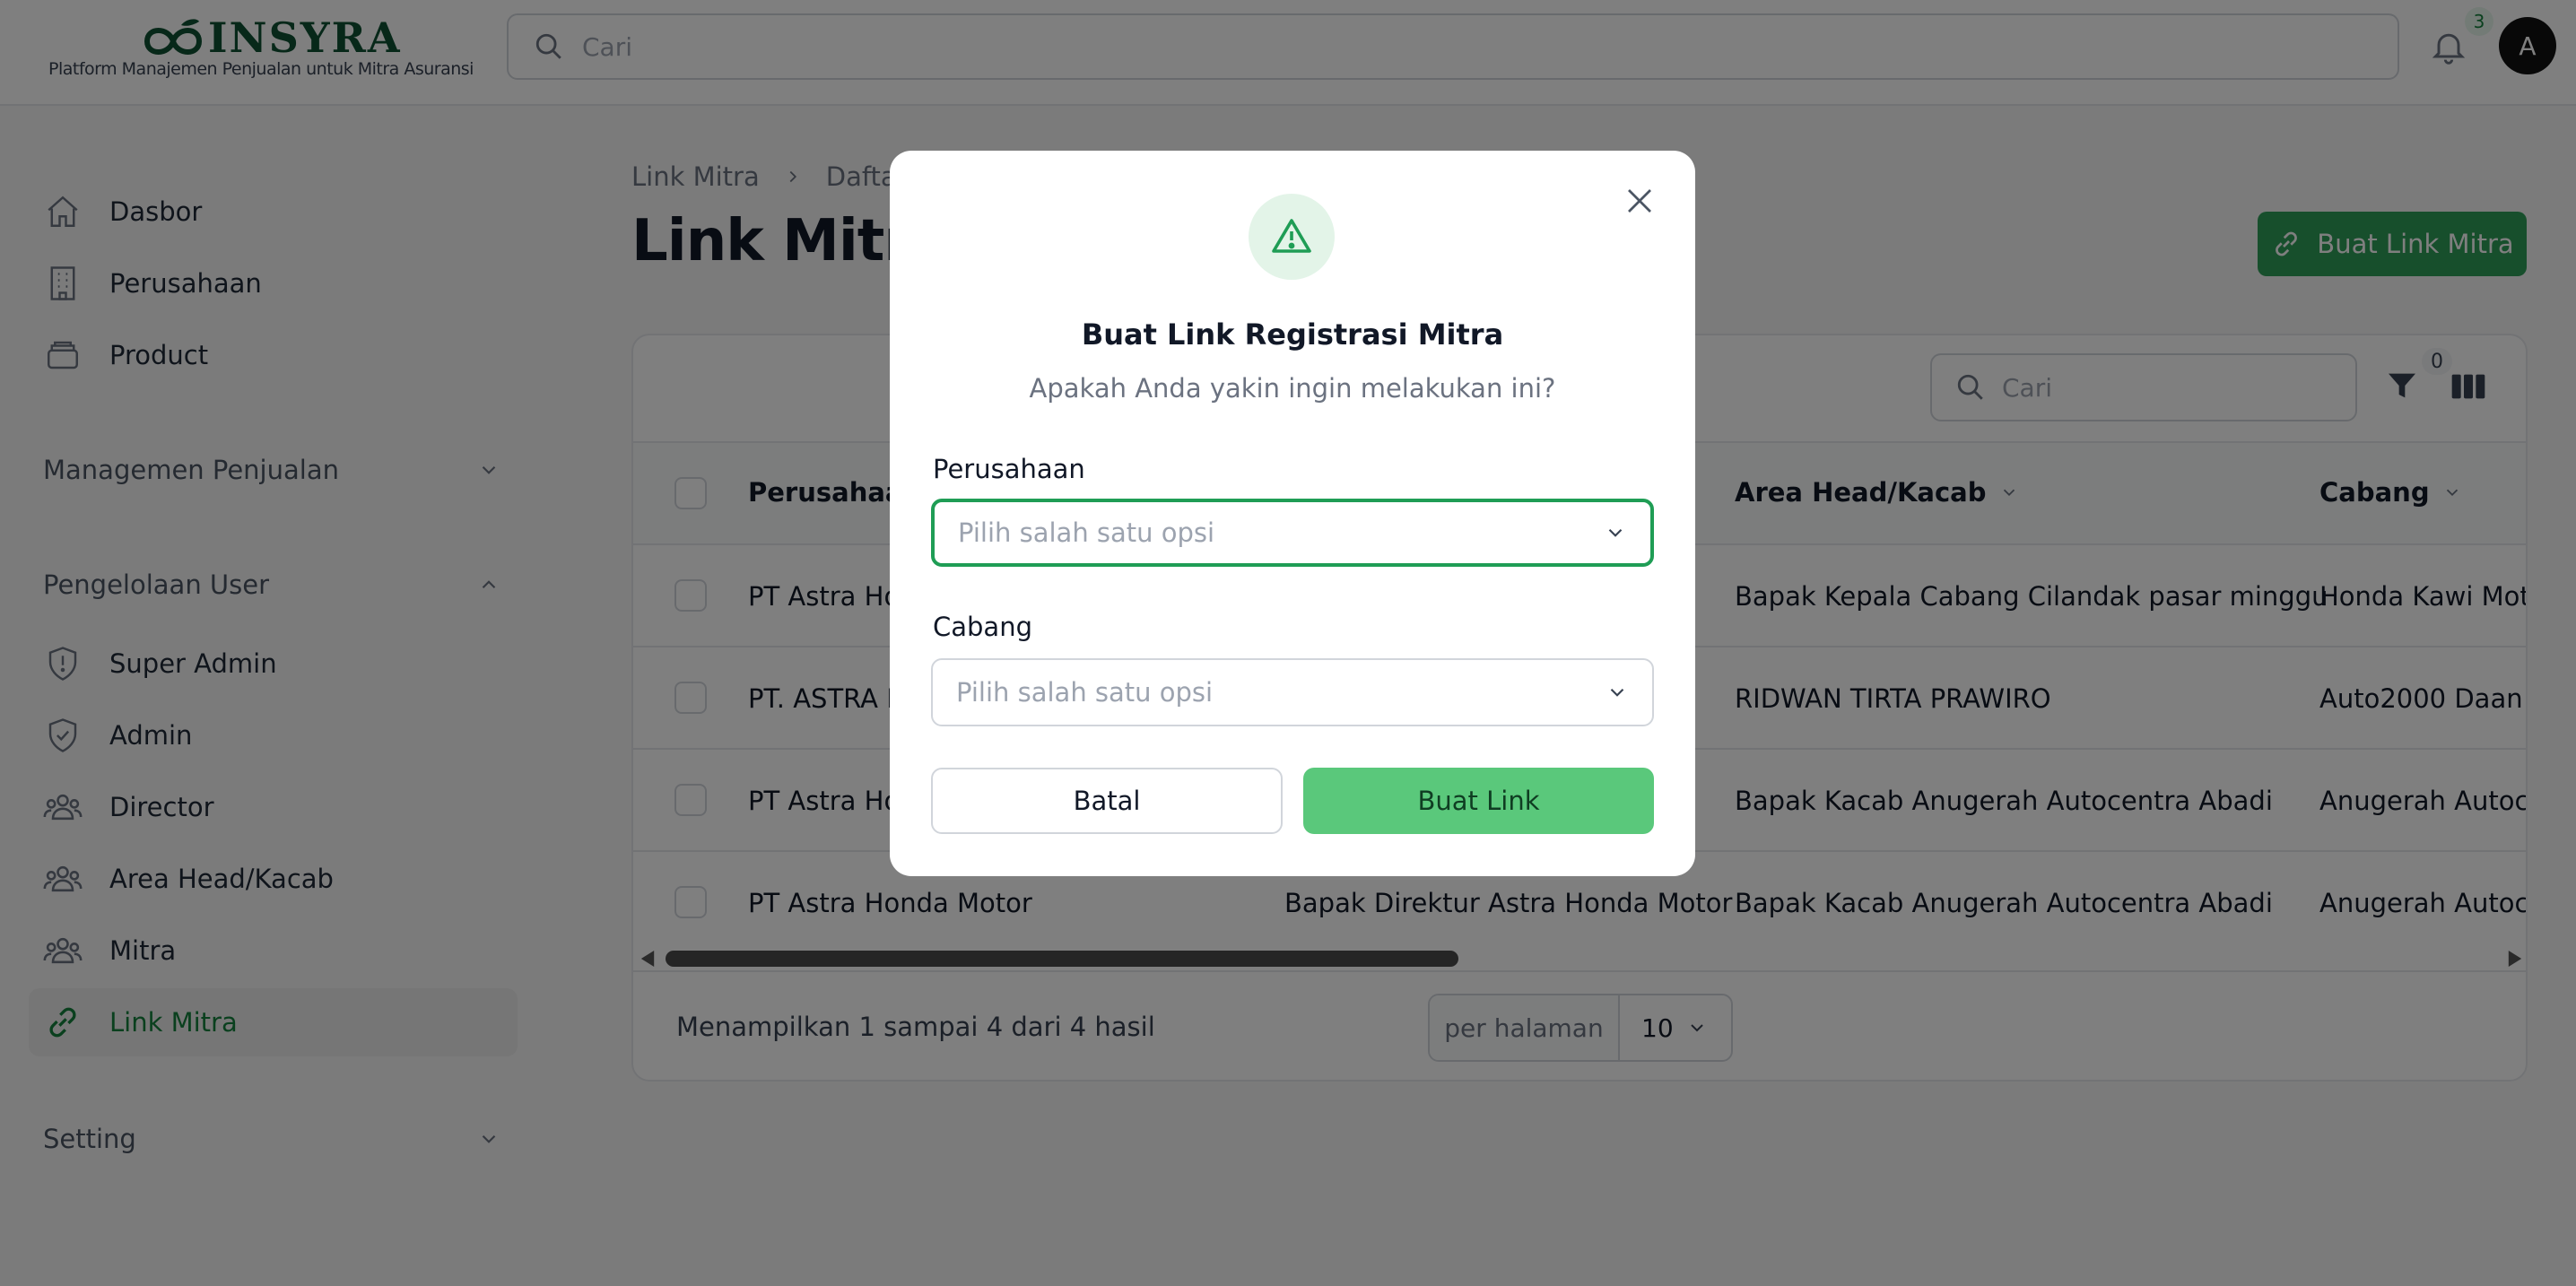 The image size is (2576, 1286). Describe the element at coordinates (1292, 533) in the screenshot. I see `company-select: Pilih salah satu opsi` at that location.